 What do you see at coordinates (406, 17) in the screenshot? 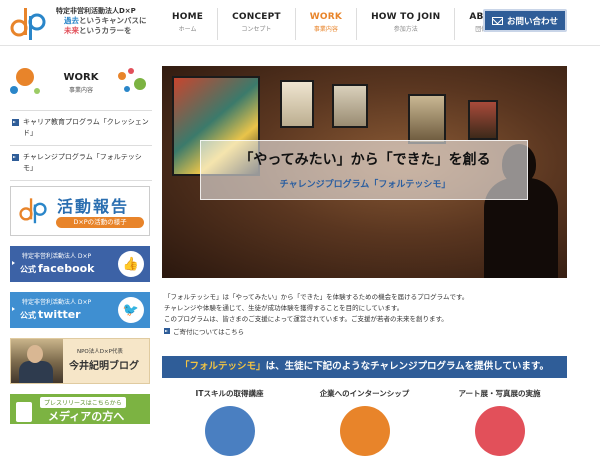
I see `nav-how-to-join-label: HOW TO JOIN` at bounding box center [406, 17].